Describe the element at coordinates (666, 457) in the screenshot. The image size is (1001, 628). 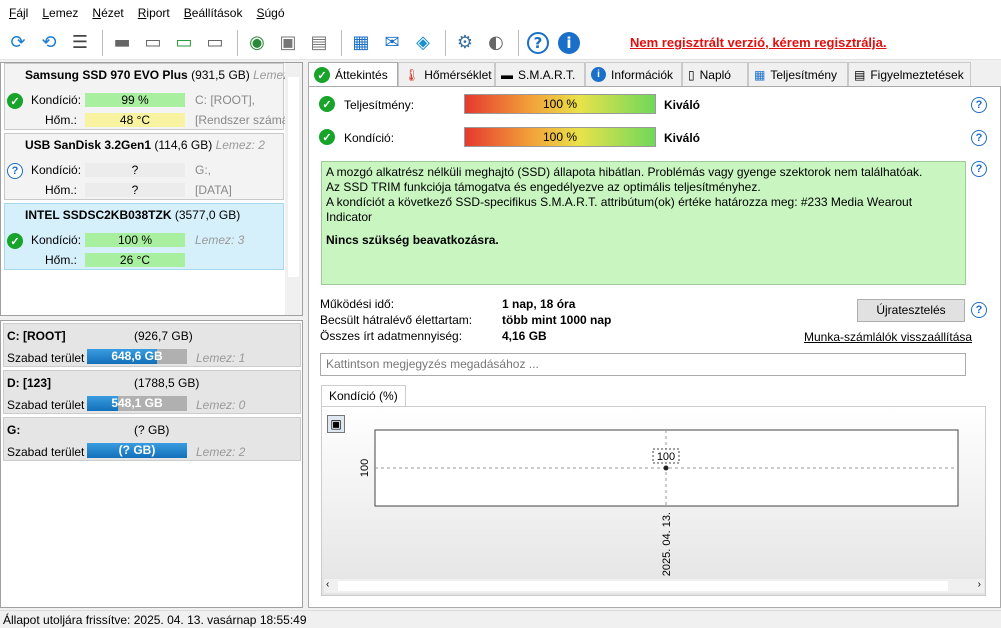
I see `data-label: 100` at that location.